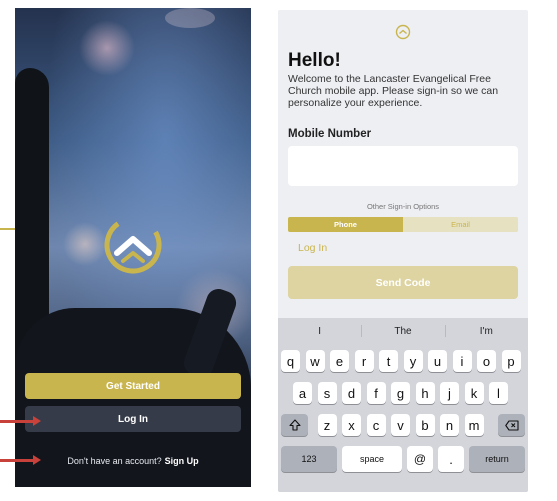 Image resolution: width=557 pixels, height=501 pixels. What do you see at coordinates (498, 393) in the screenshot?
I see `key-l: l` at bounding box center [498, 393].